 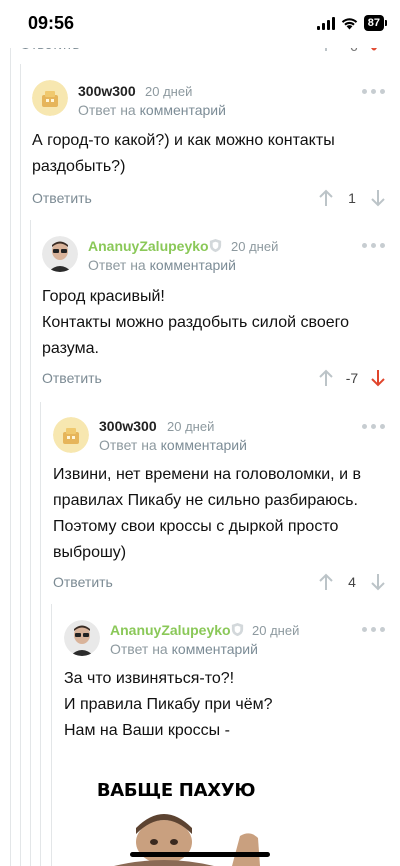 I want to click on comment-line: И правила Пикабу при чём?, so click(x=168, y=704).